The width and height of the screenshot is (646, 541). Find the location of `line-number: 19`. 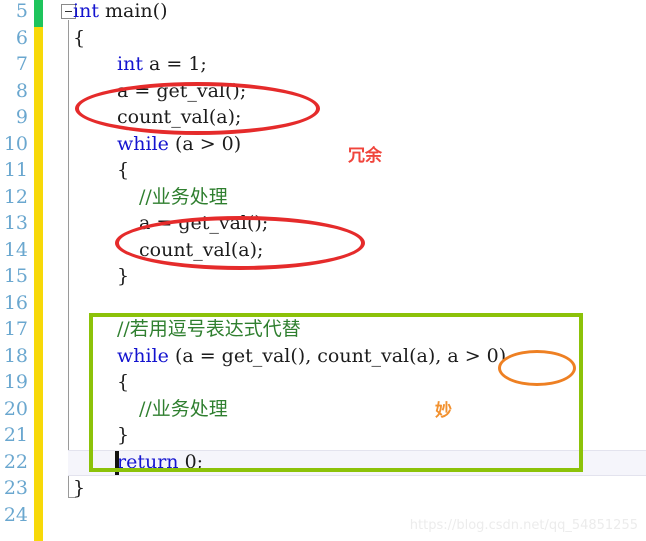

line-number: 19 is located at coordinates (15, 382).